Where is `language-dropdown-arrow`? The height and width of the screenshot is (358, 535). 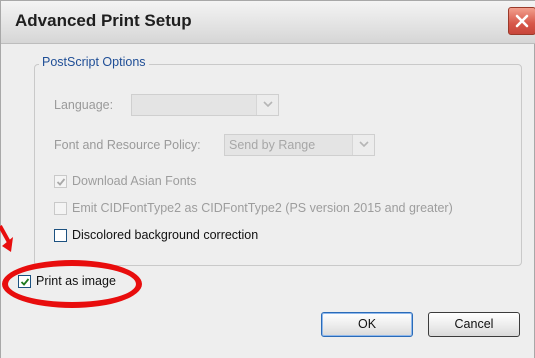
language-dropdown-arrow is located at coordinates (267, 105).